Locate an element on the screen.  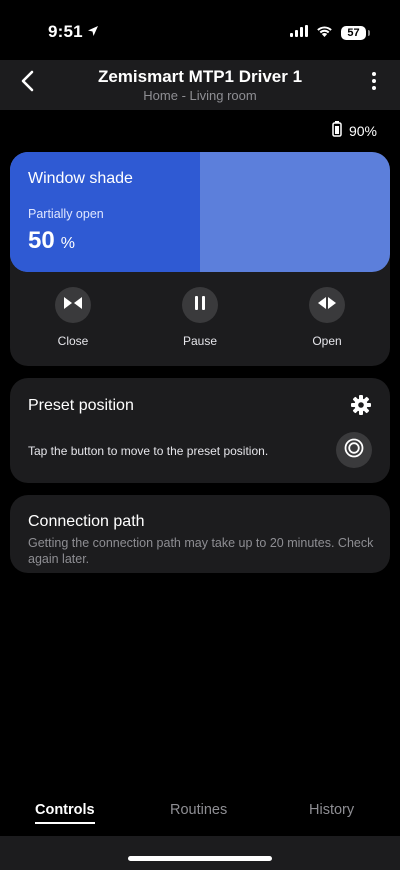
tab-history: History is located at coordinates (331, 810).